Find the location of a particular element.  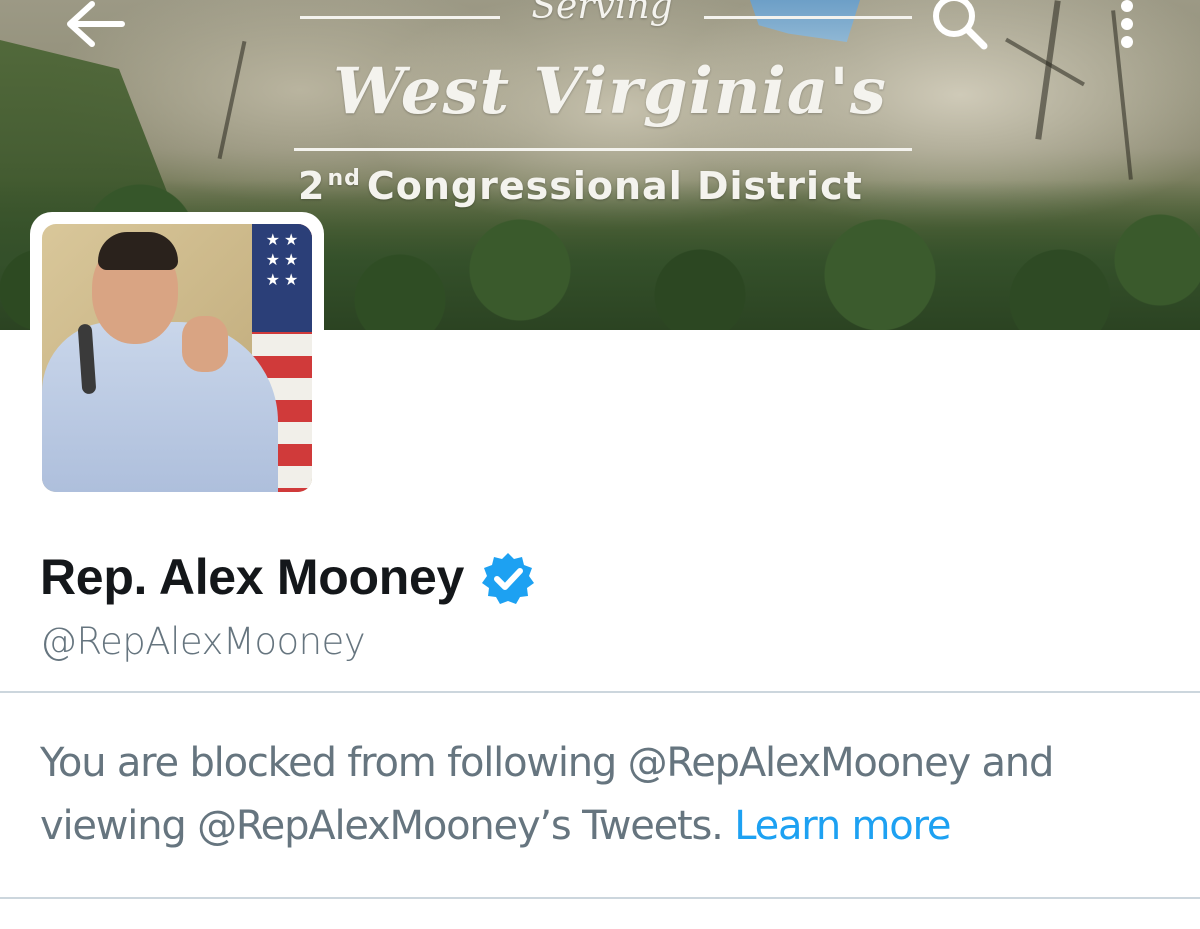

search-icon is located at coordinates (960, 25).